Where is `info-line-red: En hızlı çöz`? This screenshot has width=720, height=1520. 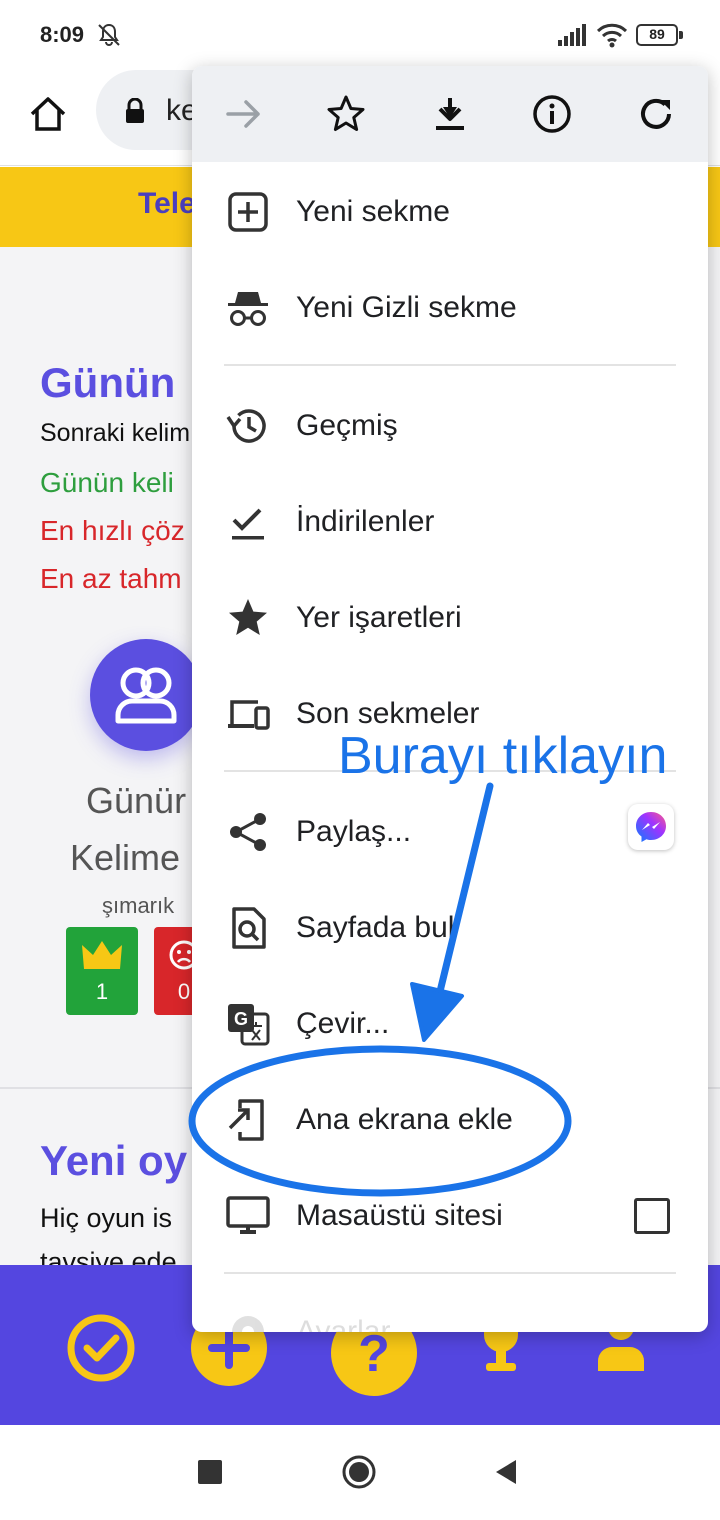
info-line-red: En hızlı çöz is located at coordinates (112, 530).